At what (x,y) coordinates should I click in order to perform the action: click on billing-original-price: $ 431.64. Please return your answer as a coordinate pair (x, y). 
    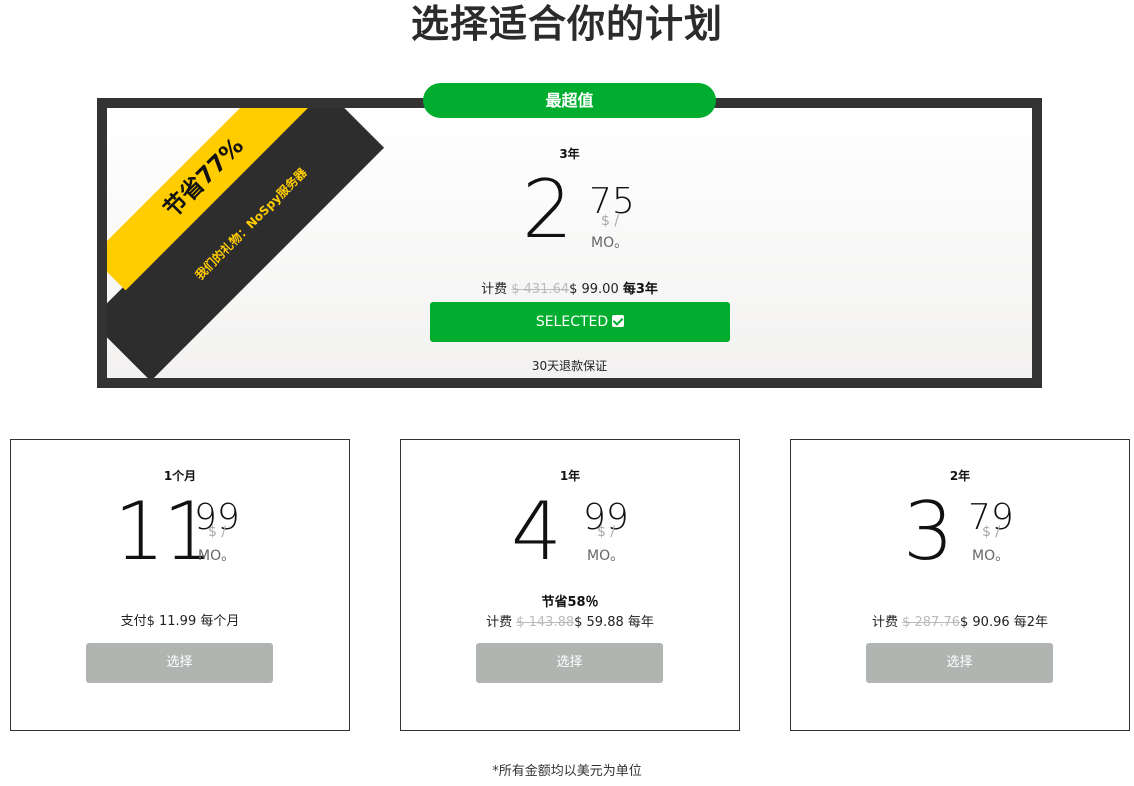
    Looking at the image, I should click on (540, 289).